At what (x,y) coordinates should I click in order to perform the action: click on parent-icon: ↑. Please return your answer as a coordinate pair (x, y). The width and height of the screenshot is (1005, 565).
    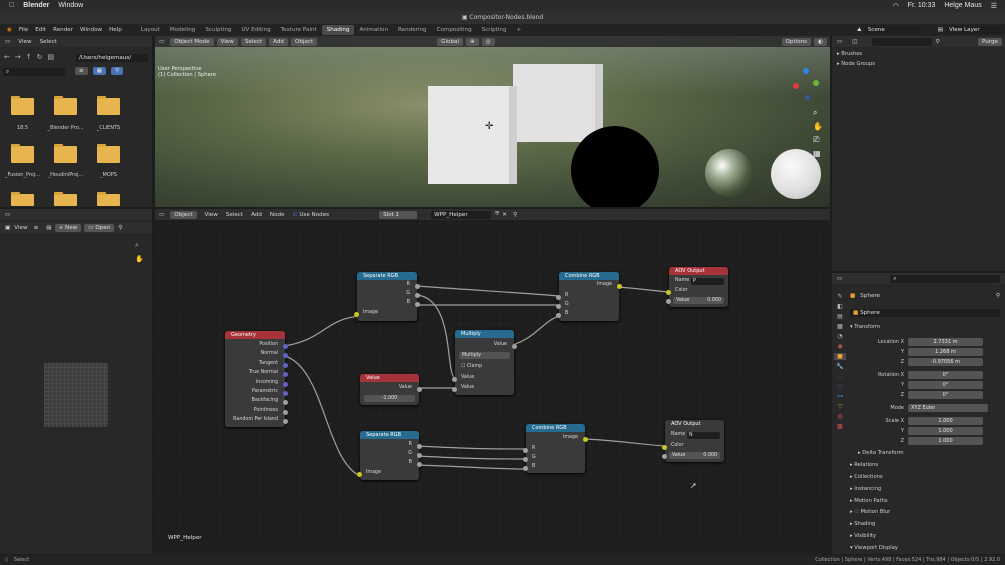
    Looking at the image, I should click on (29, 57).